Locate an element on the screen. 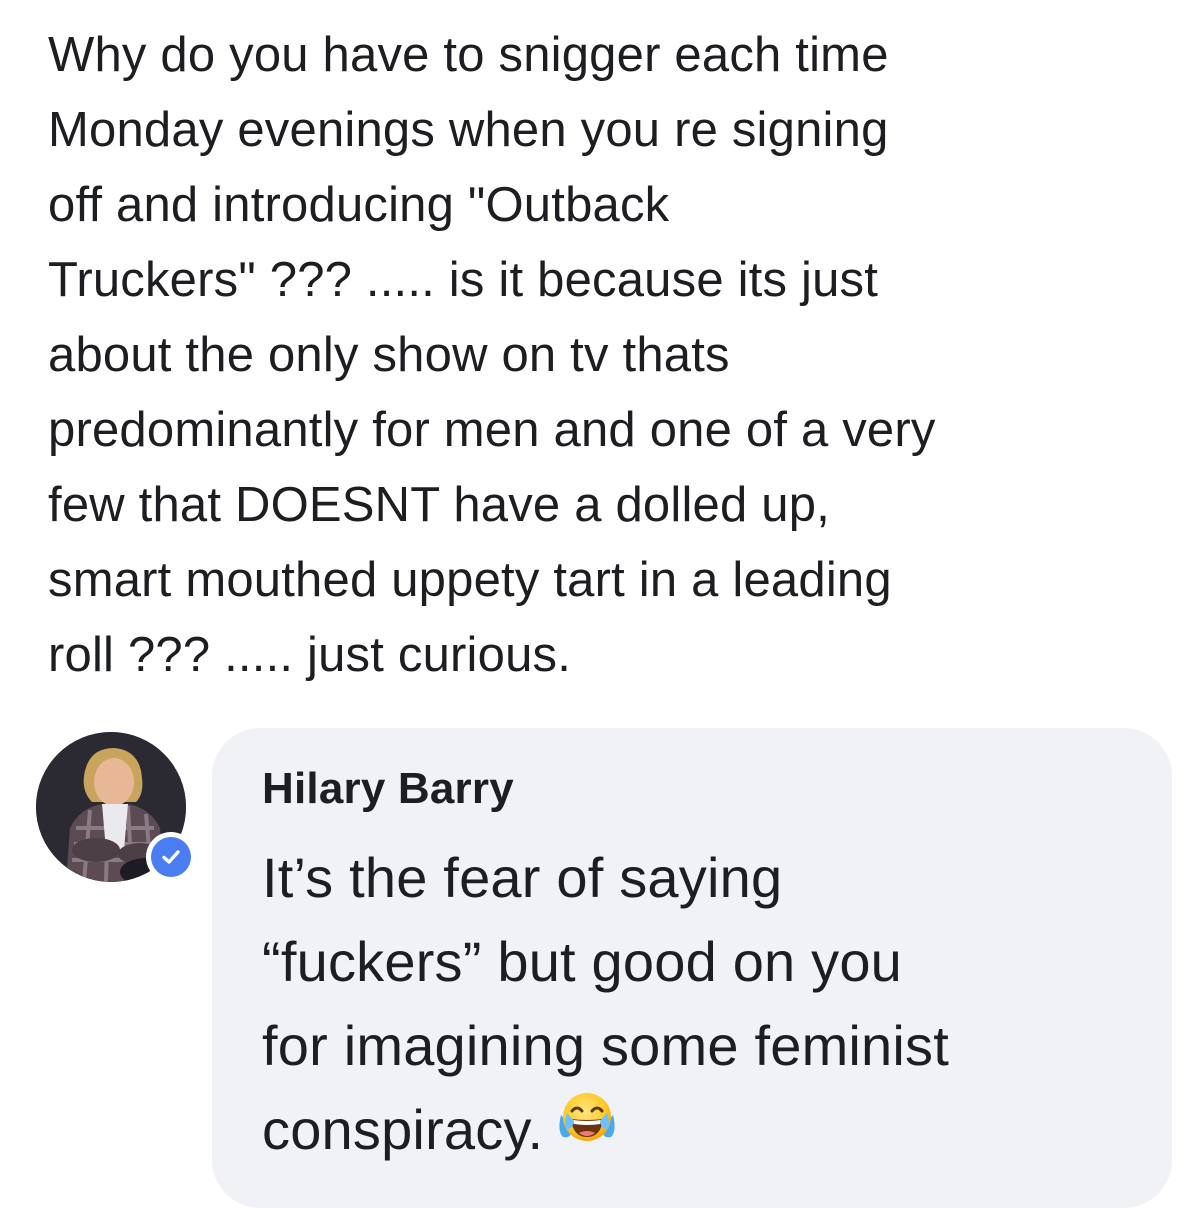 The width and height of the screenshot is (1200, 1208). comment-line: Monday evenings when you re signing is located at coordinates (468, 130).